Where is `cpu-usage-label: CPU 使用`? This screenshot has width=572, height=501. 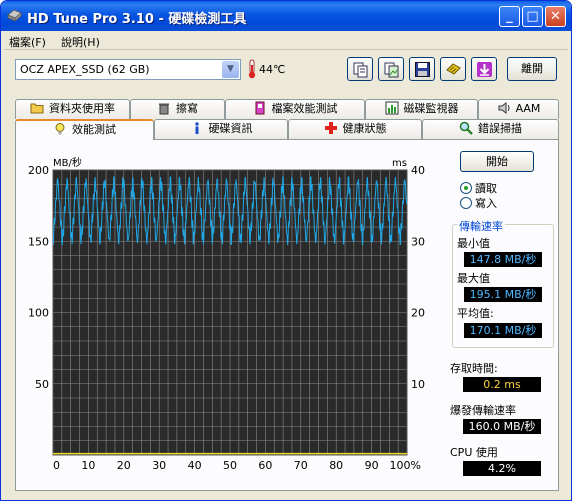
cpu-usage-label: CPU 使用 is located at coordinates (474, 452).